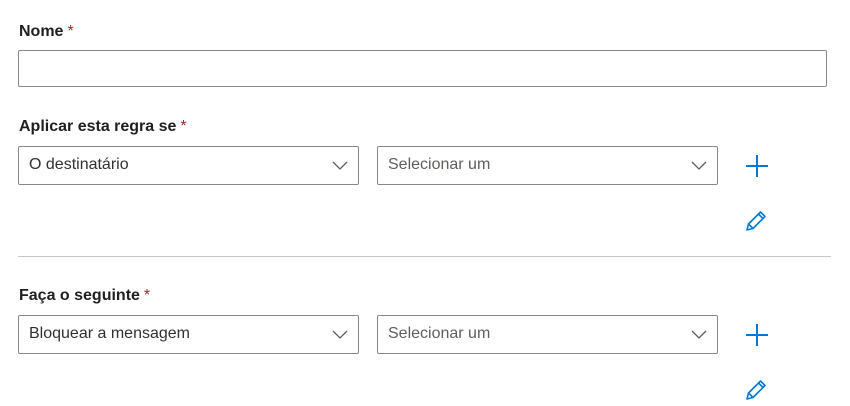 This screenshot has height=406, width=850. What do you see at coordinates (439, 333) in the screenshot?
I see `action-second-dropdown-placeholder: Selecionar um` at bounding box center [439, 333].